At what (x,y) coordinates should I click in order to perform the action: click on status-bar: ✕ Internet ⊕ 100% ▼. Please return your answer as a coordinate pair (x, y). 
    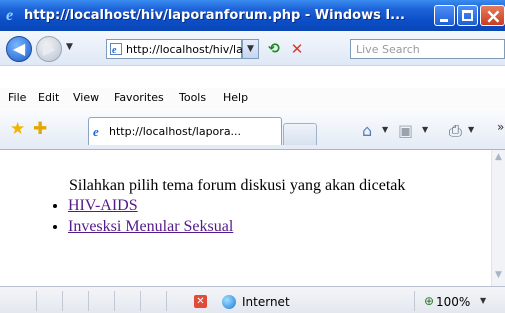
    Looking at the image, I should click on (252, 299).